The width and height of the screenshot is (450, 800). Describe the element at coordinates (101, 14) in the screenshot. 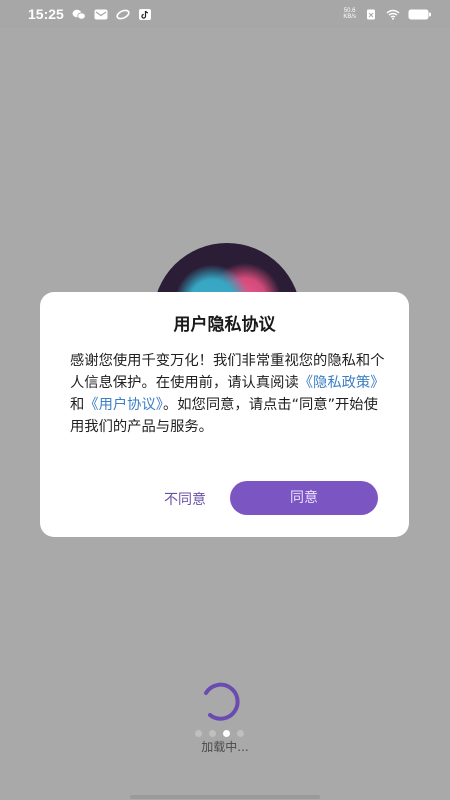

I see `message-icon` at that location.